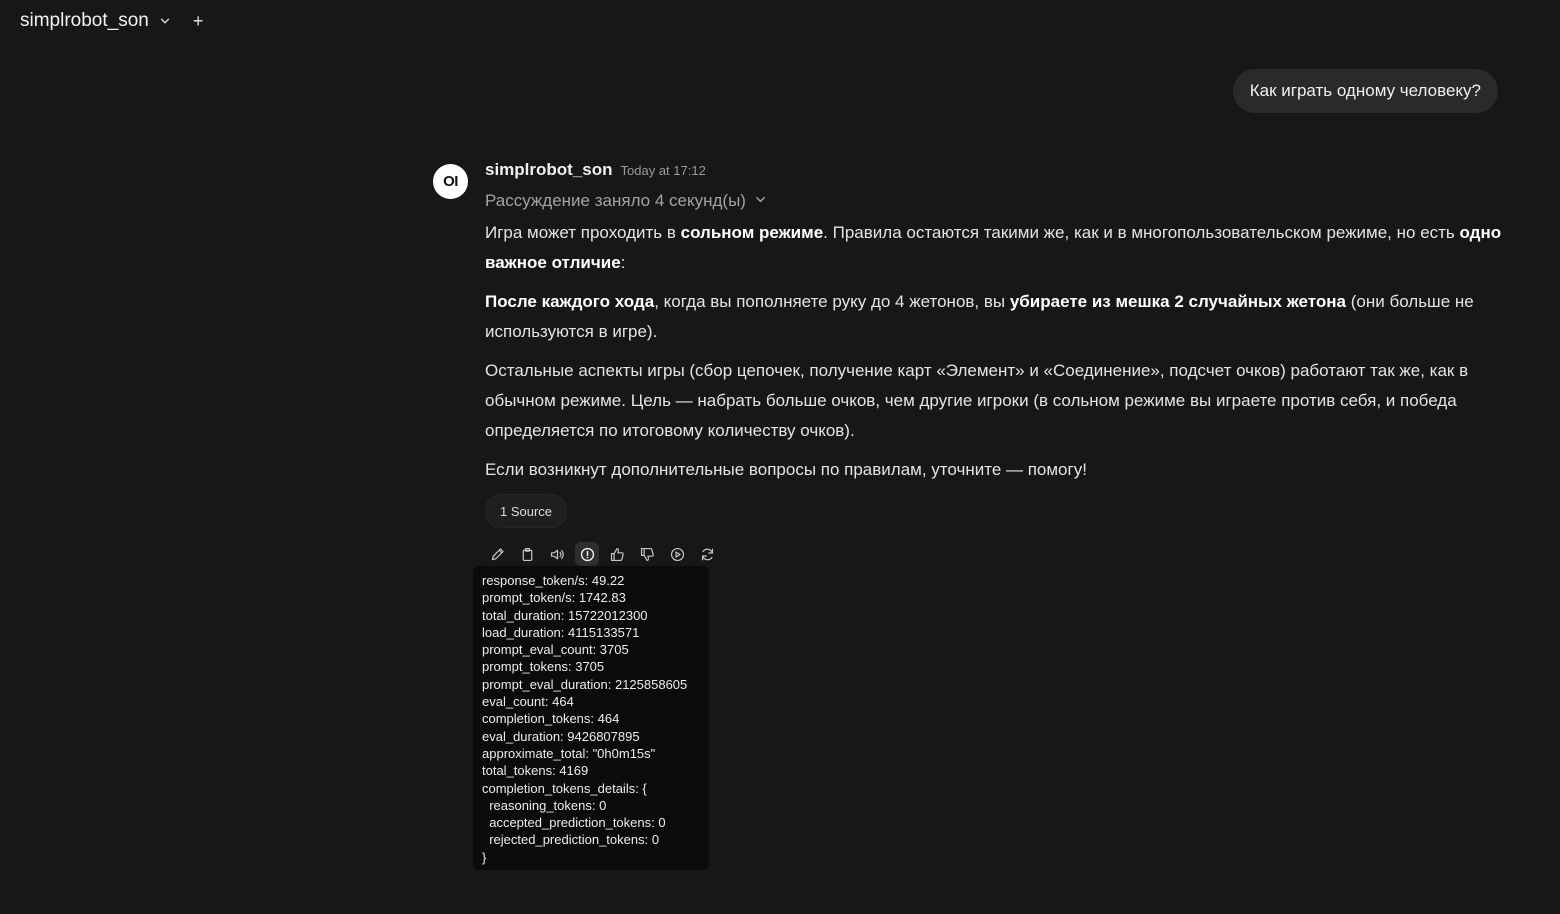  I want to click on usage-line: completion_tokens: 464, so click(551, 719).